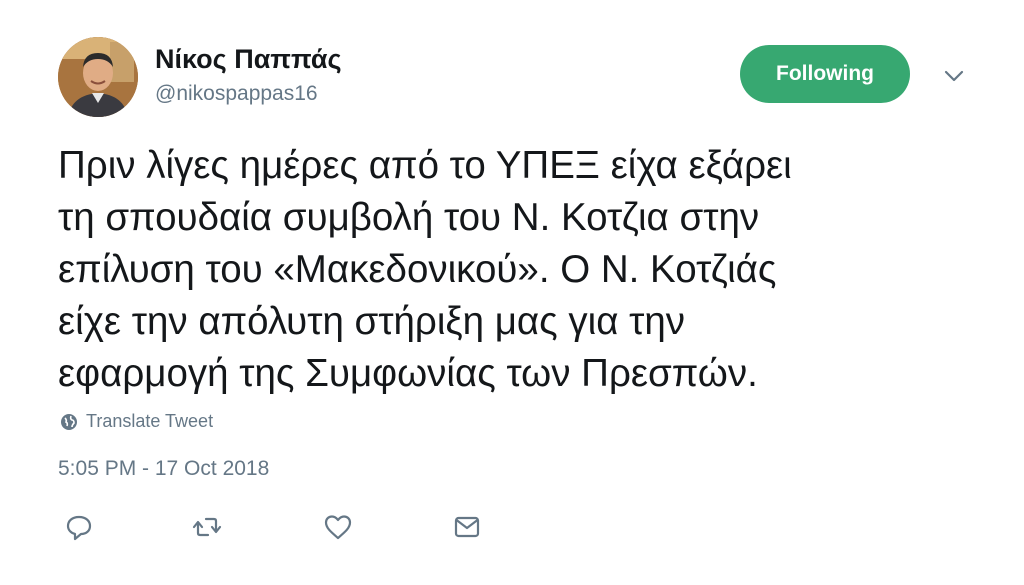 The height and width of the screenshot is (585, 1024). Describe the element at coordinates (512, 528) in the screenshot. I see `tweet-actions` at that location.